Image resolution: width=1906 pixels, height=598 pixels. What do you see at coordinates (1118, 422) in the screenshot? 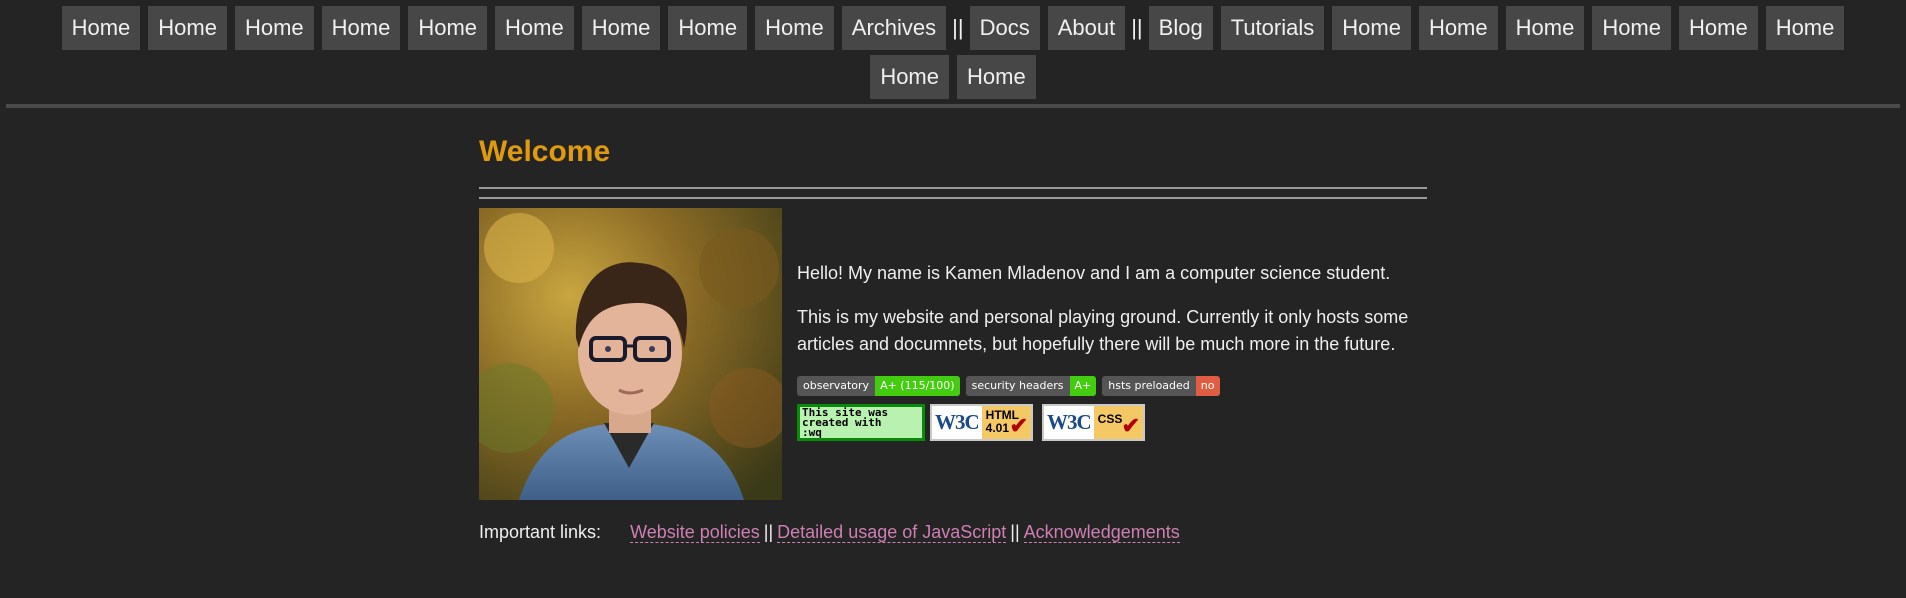
I see `w3c-css-spec: CSS ✔` at bounding box center [1118, 422].